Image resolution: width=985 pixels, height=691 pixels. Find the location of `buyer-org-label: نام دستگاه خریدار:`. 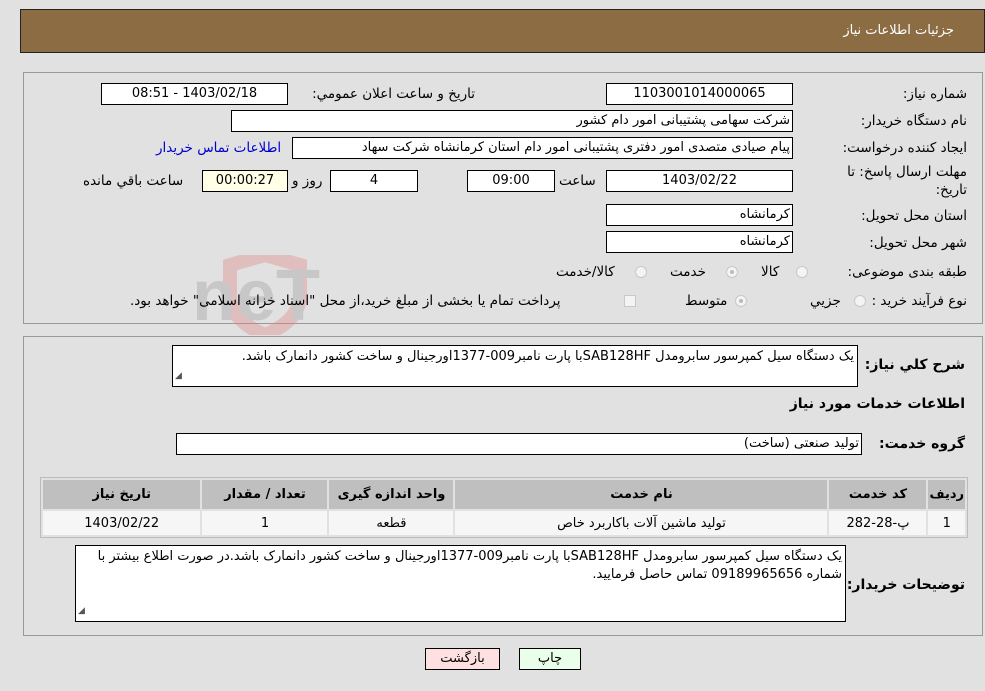

buyer-org-label: نام دستگاه خریدار: is located at coordinates (913, 121).